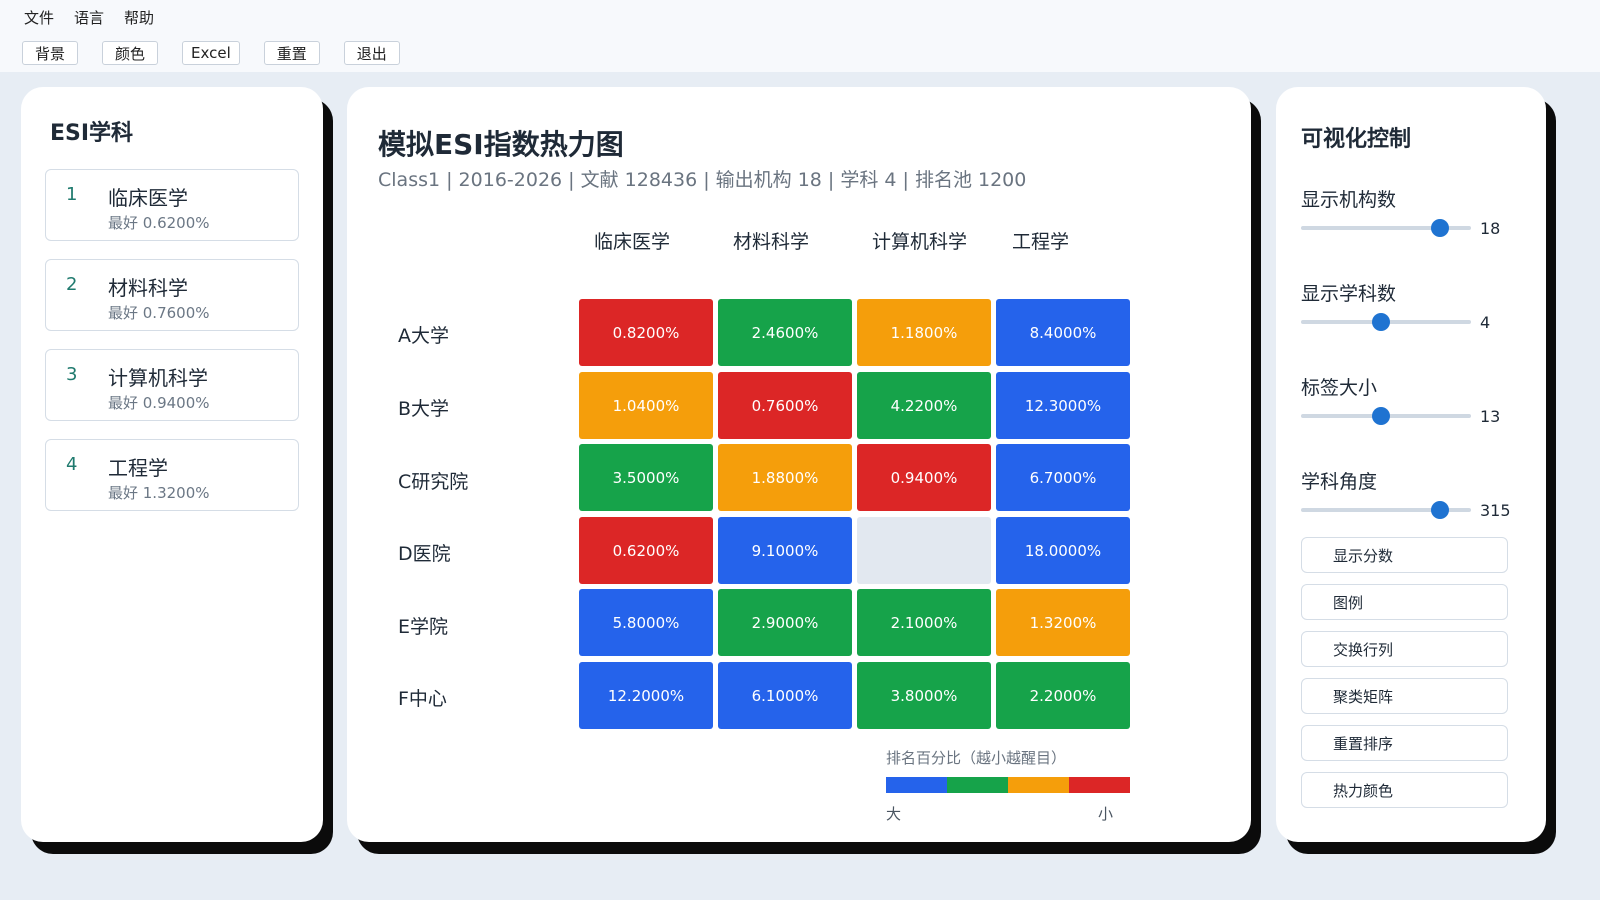 The image size is (1600, 900). I want to click on subject-index: 1, so click(72, 194).